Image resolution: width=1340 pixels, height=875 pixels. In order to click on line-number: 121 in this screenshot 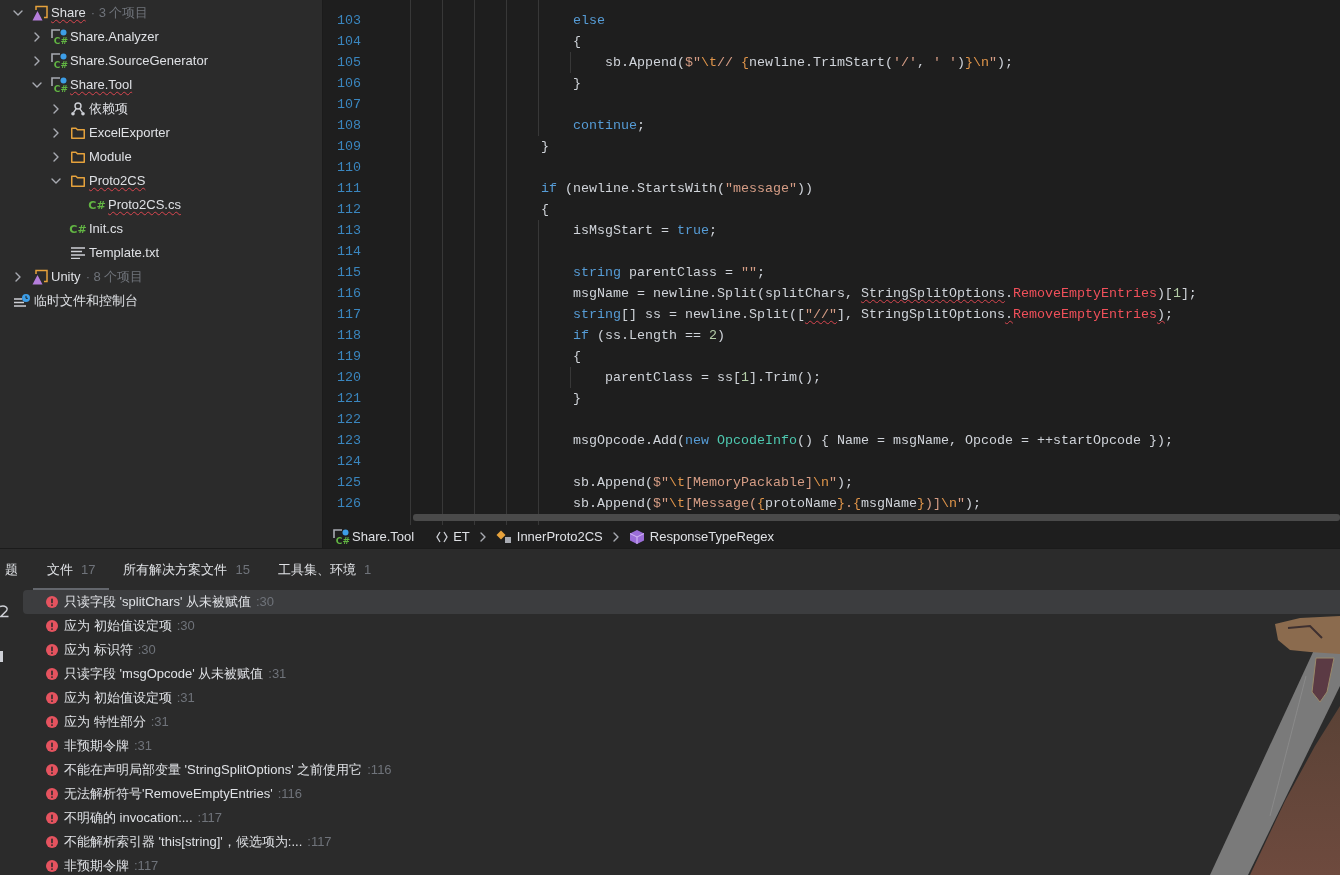, I will do `click(349, 398)`.